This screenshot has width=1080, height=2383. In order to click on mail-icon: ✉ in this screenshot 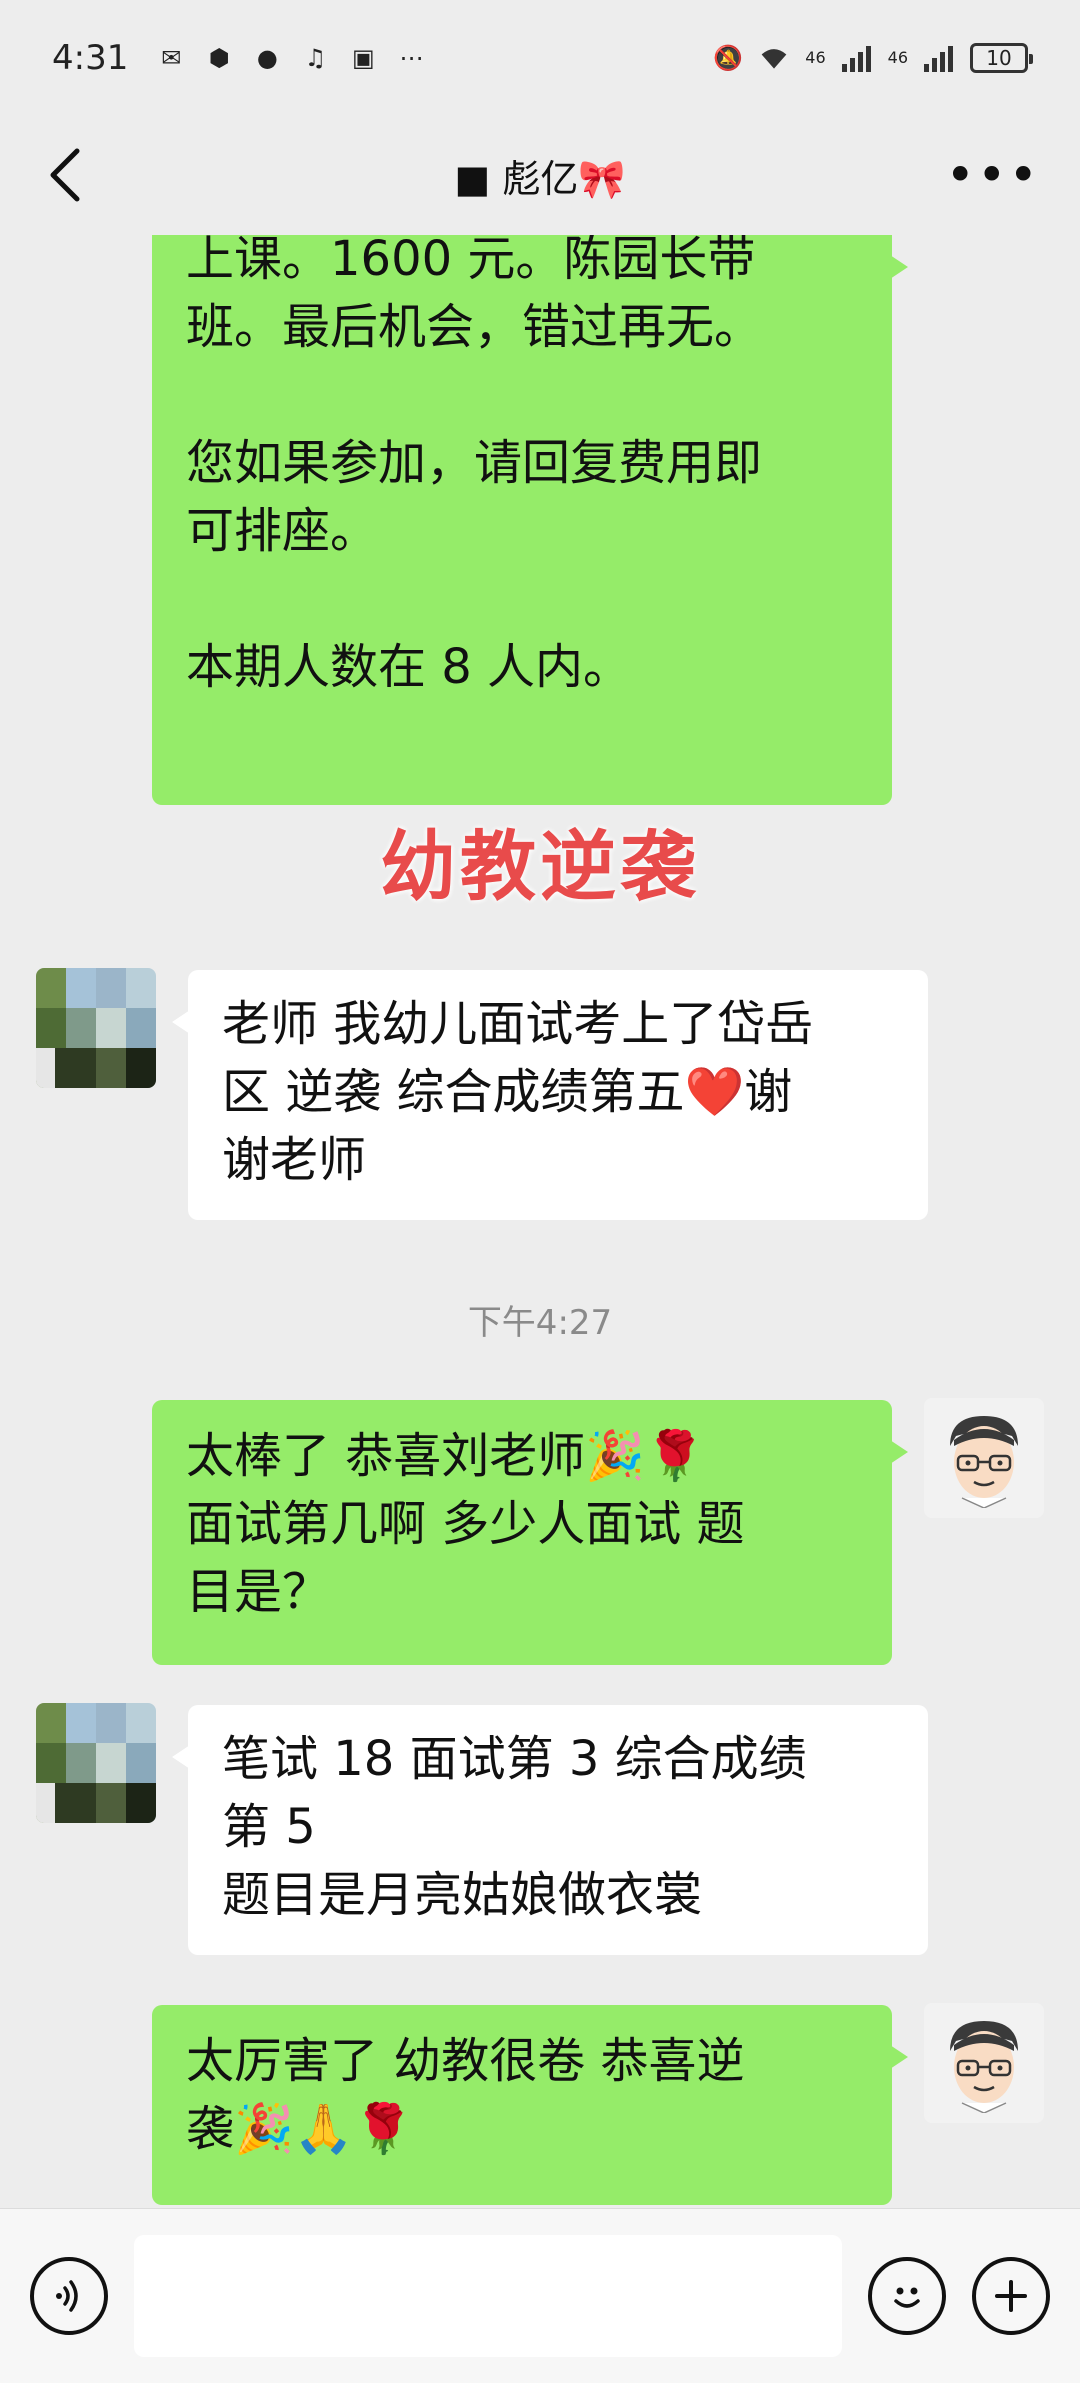, I will do `click(171, 57)`.